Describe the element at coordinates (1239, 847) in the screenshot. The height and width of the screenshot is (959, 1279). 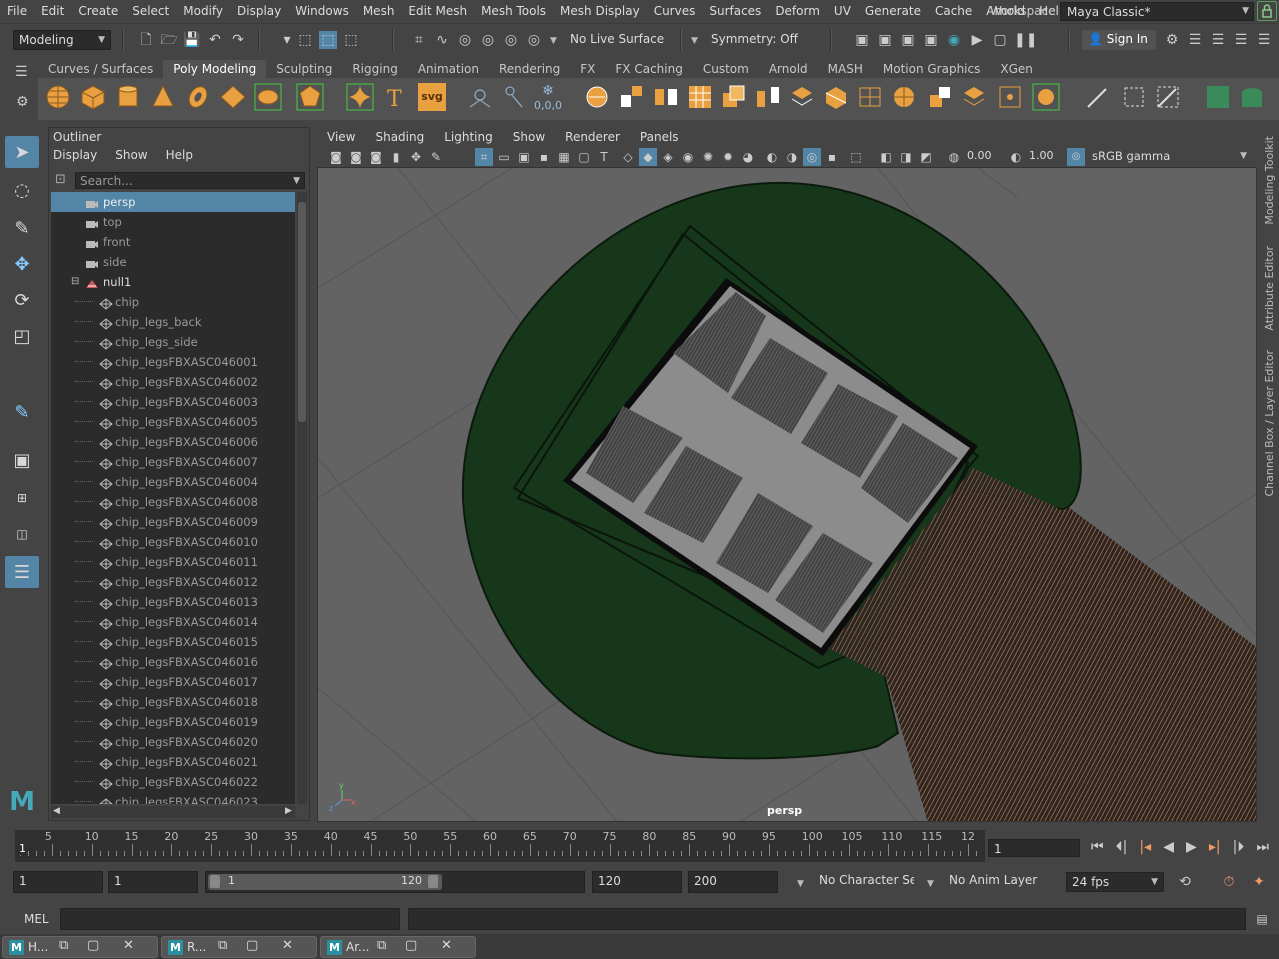
I see `step-forward-key-icon: |⏵` at that location.